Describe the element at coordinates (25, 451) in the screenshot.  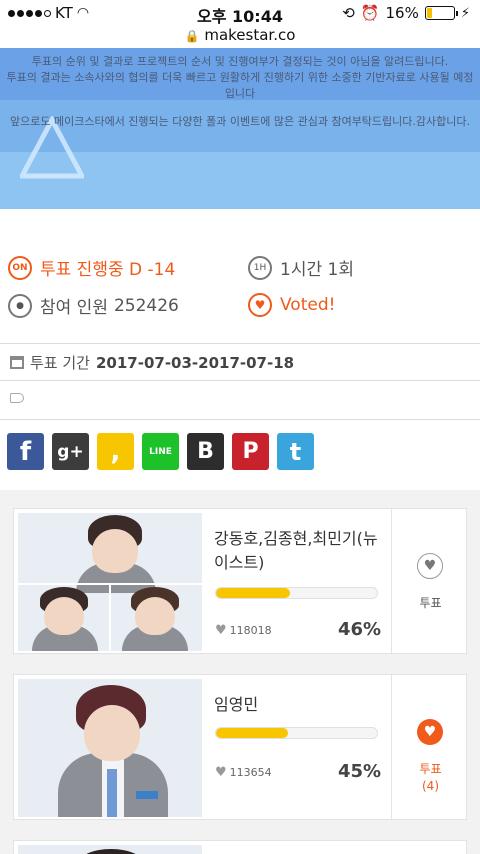
I see `facebook-share-button: f` at that location.